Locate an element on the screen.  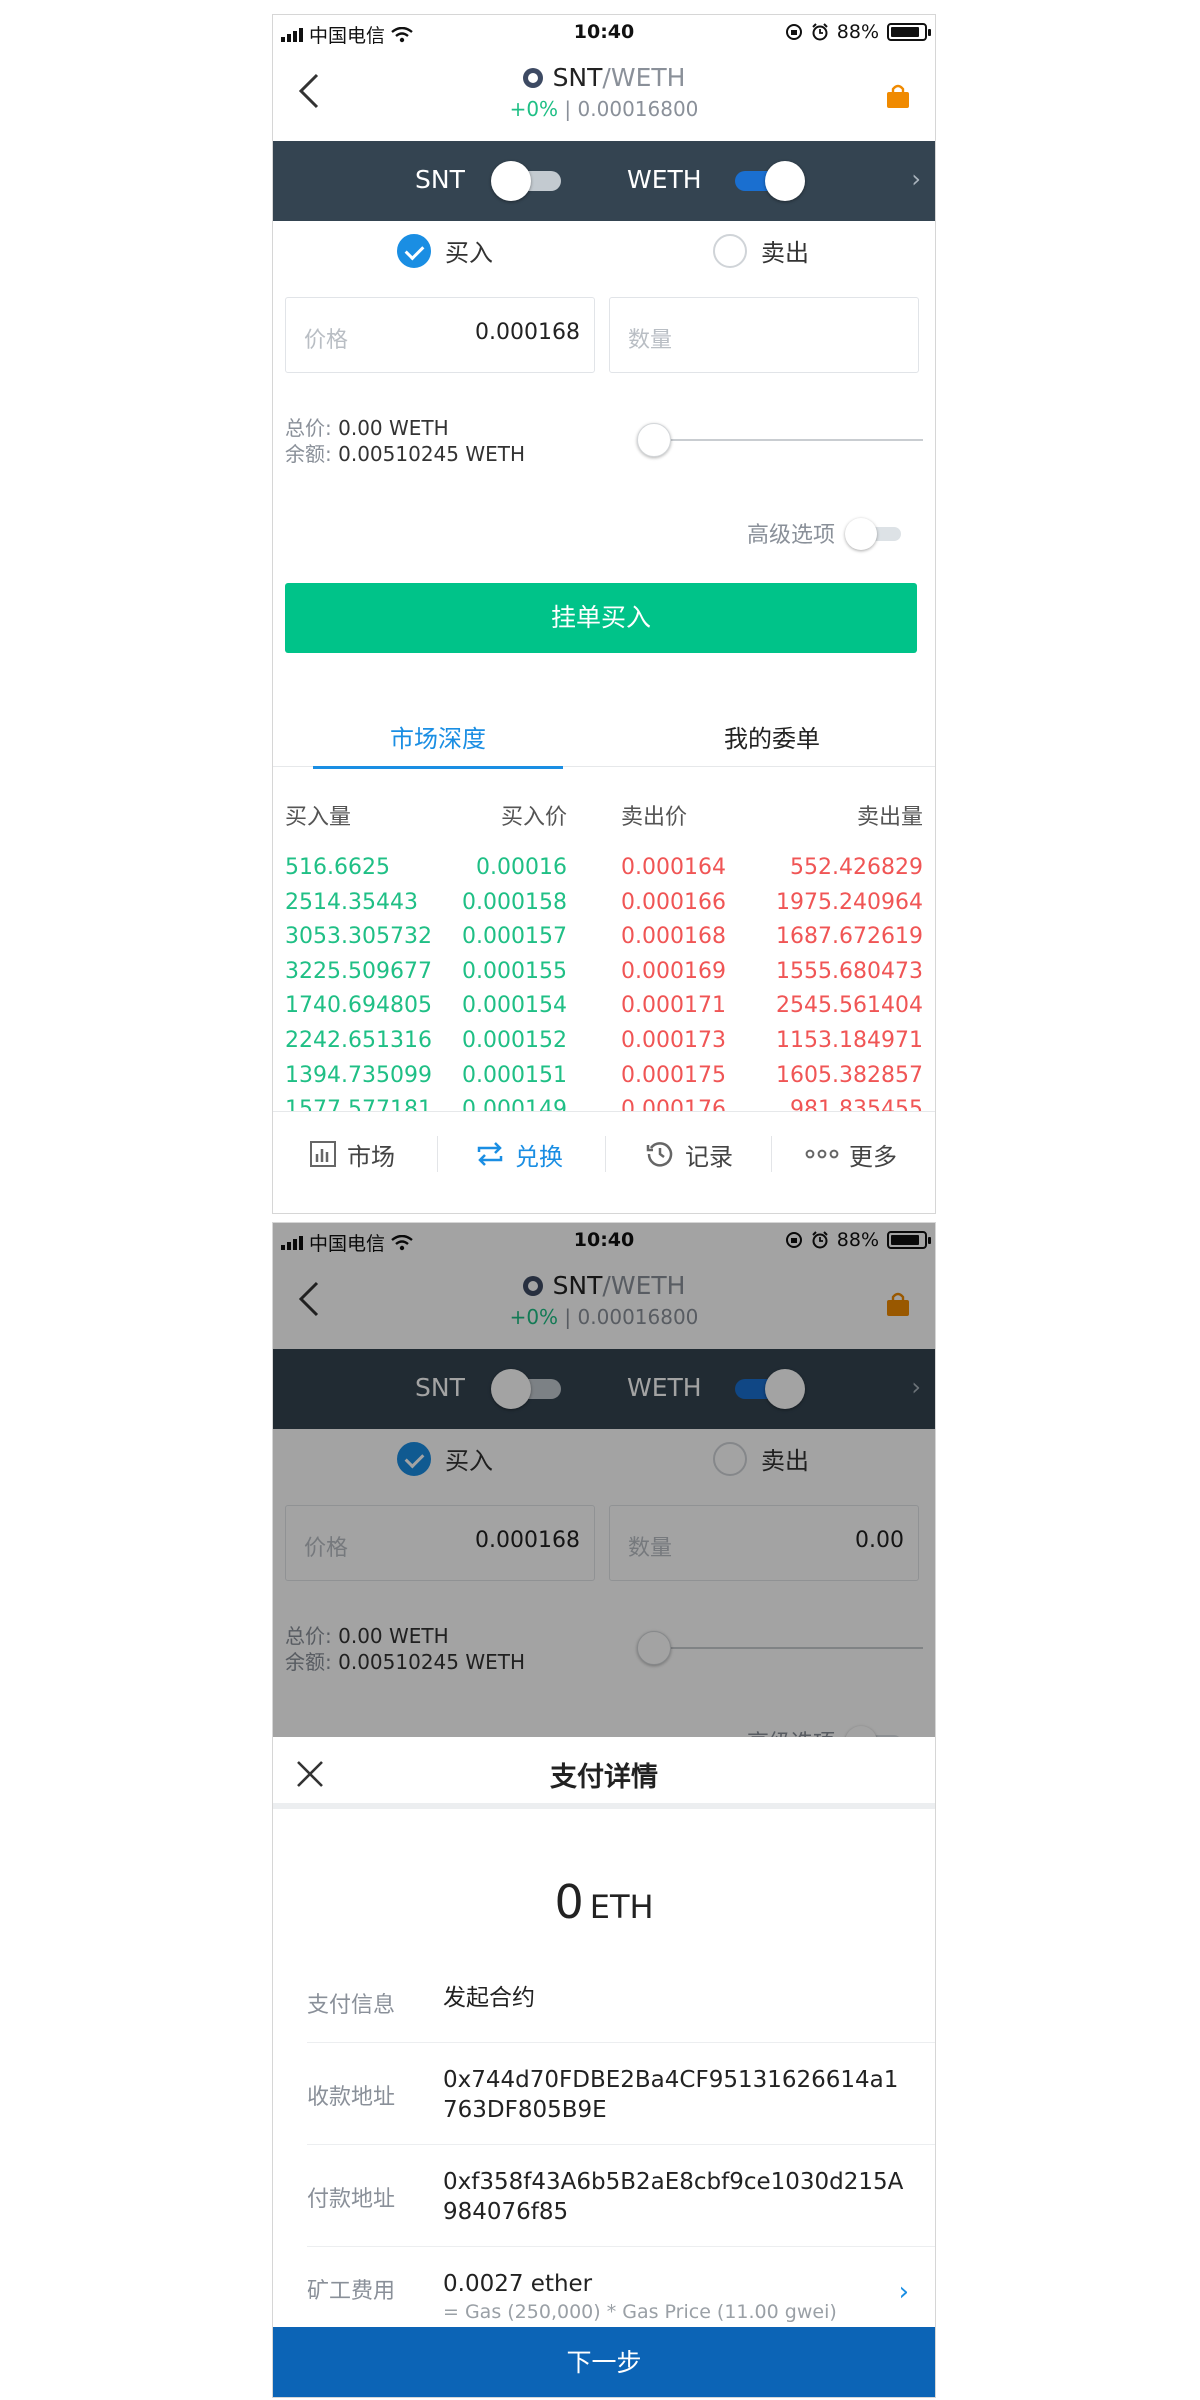
checked-radio-icon is located at coordinates (414, 250).